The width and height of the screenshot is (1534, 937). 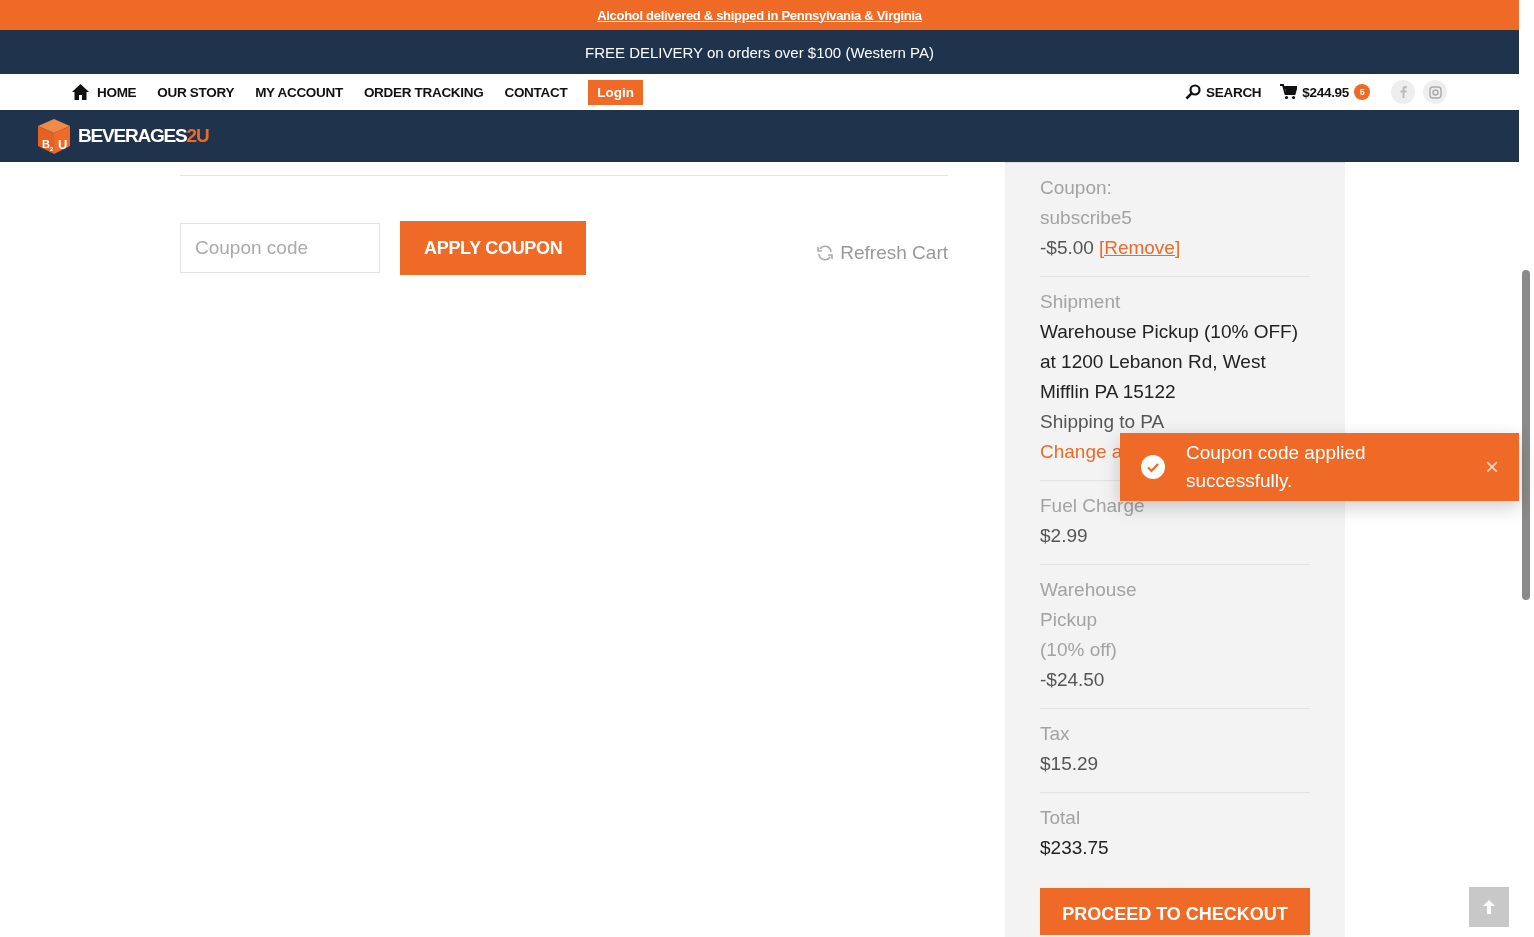 What do you see at coordinates (1193, 92) in the screenshot?
I see `search-icon` at bounding box center [1193, 92].